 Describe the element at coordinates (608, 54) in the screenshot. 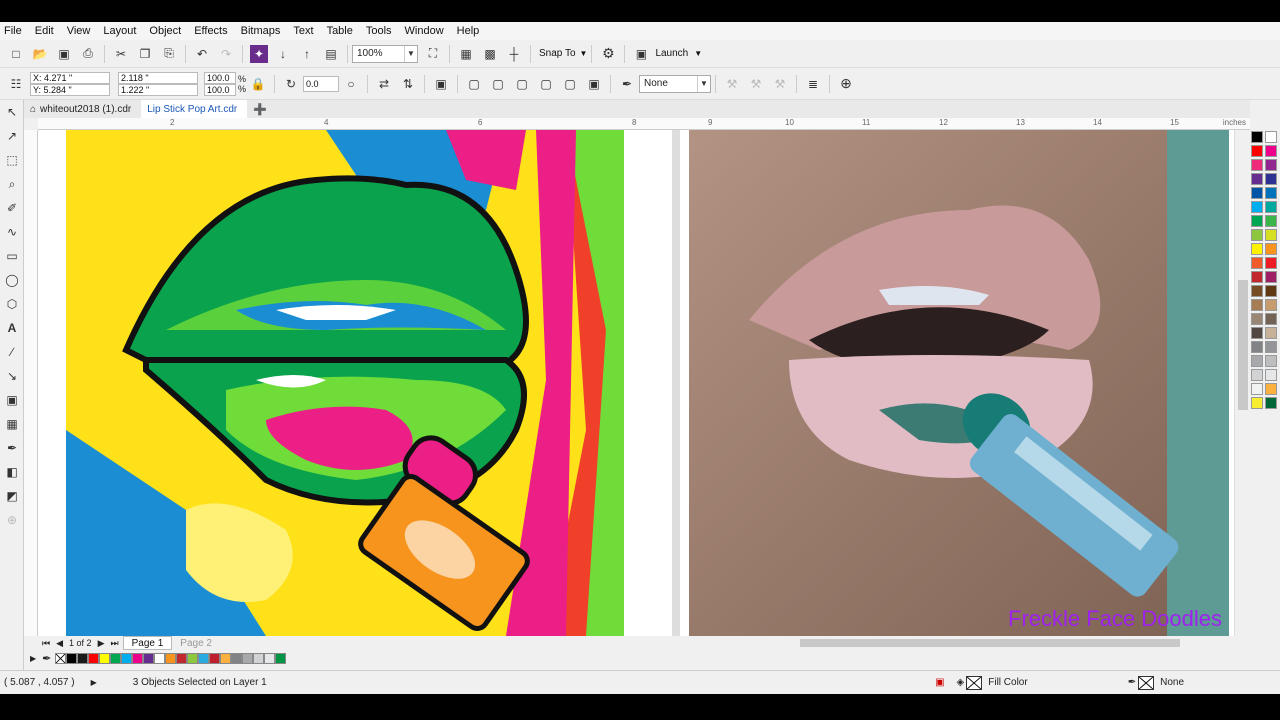

I see `gear-icon: ⚙` at that location.